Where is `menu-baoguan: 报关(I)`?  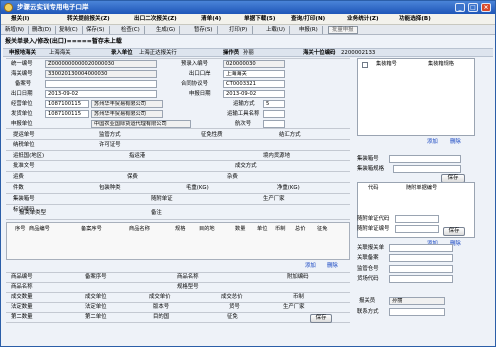 menu-baoguan: 报关(I) is located at coordinates (20, 19).